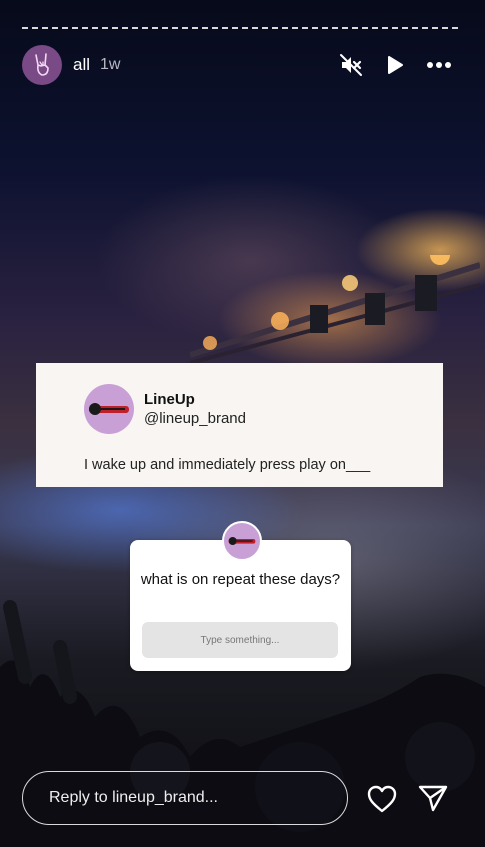 The height and width of the screenshot is (847, 485). I want to click on story-time: 1w, so click(110, 64).